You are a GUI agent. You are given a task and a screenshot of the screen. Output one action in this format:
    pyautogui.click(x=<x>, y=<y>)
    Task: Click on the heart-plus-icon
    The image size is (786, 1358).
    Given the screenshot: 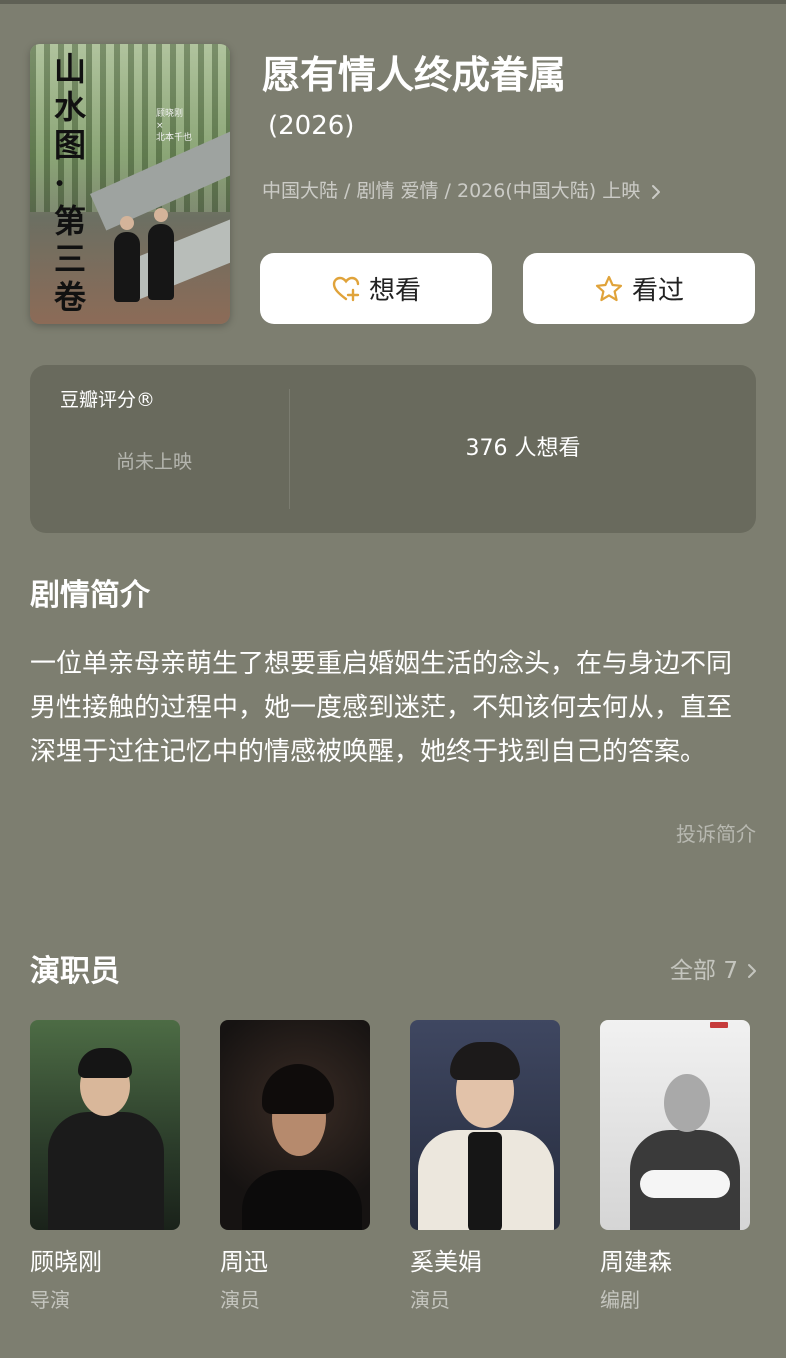 What is the action you would take?
    pyautogui.click(x=346, y=288)
    